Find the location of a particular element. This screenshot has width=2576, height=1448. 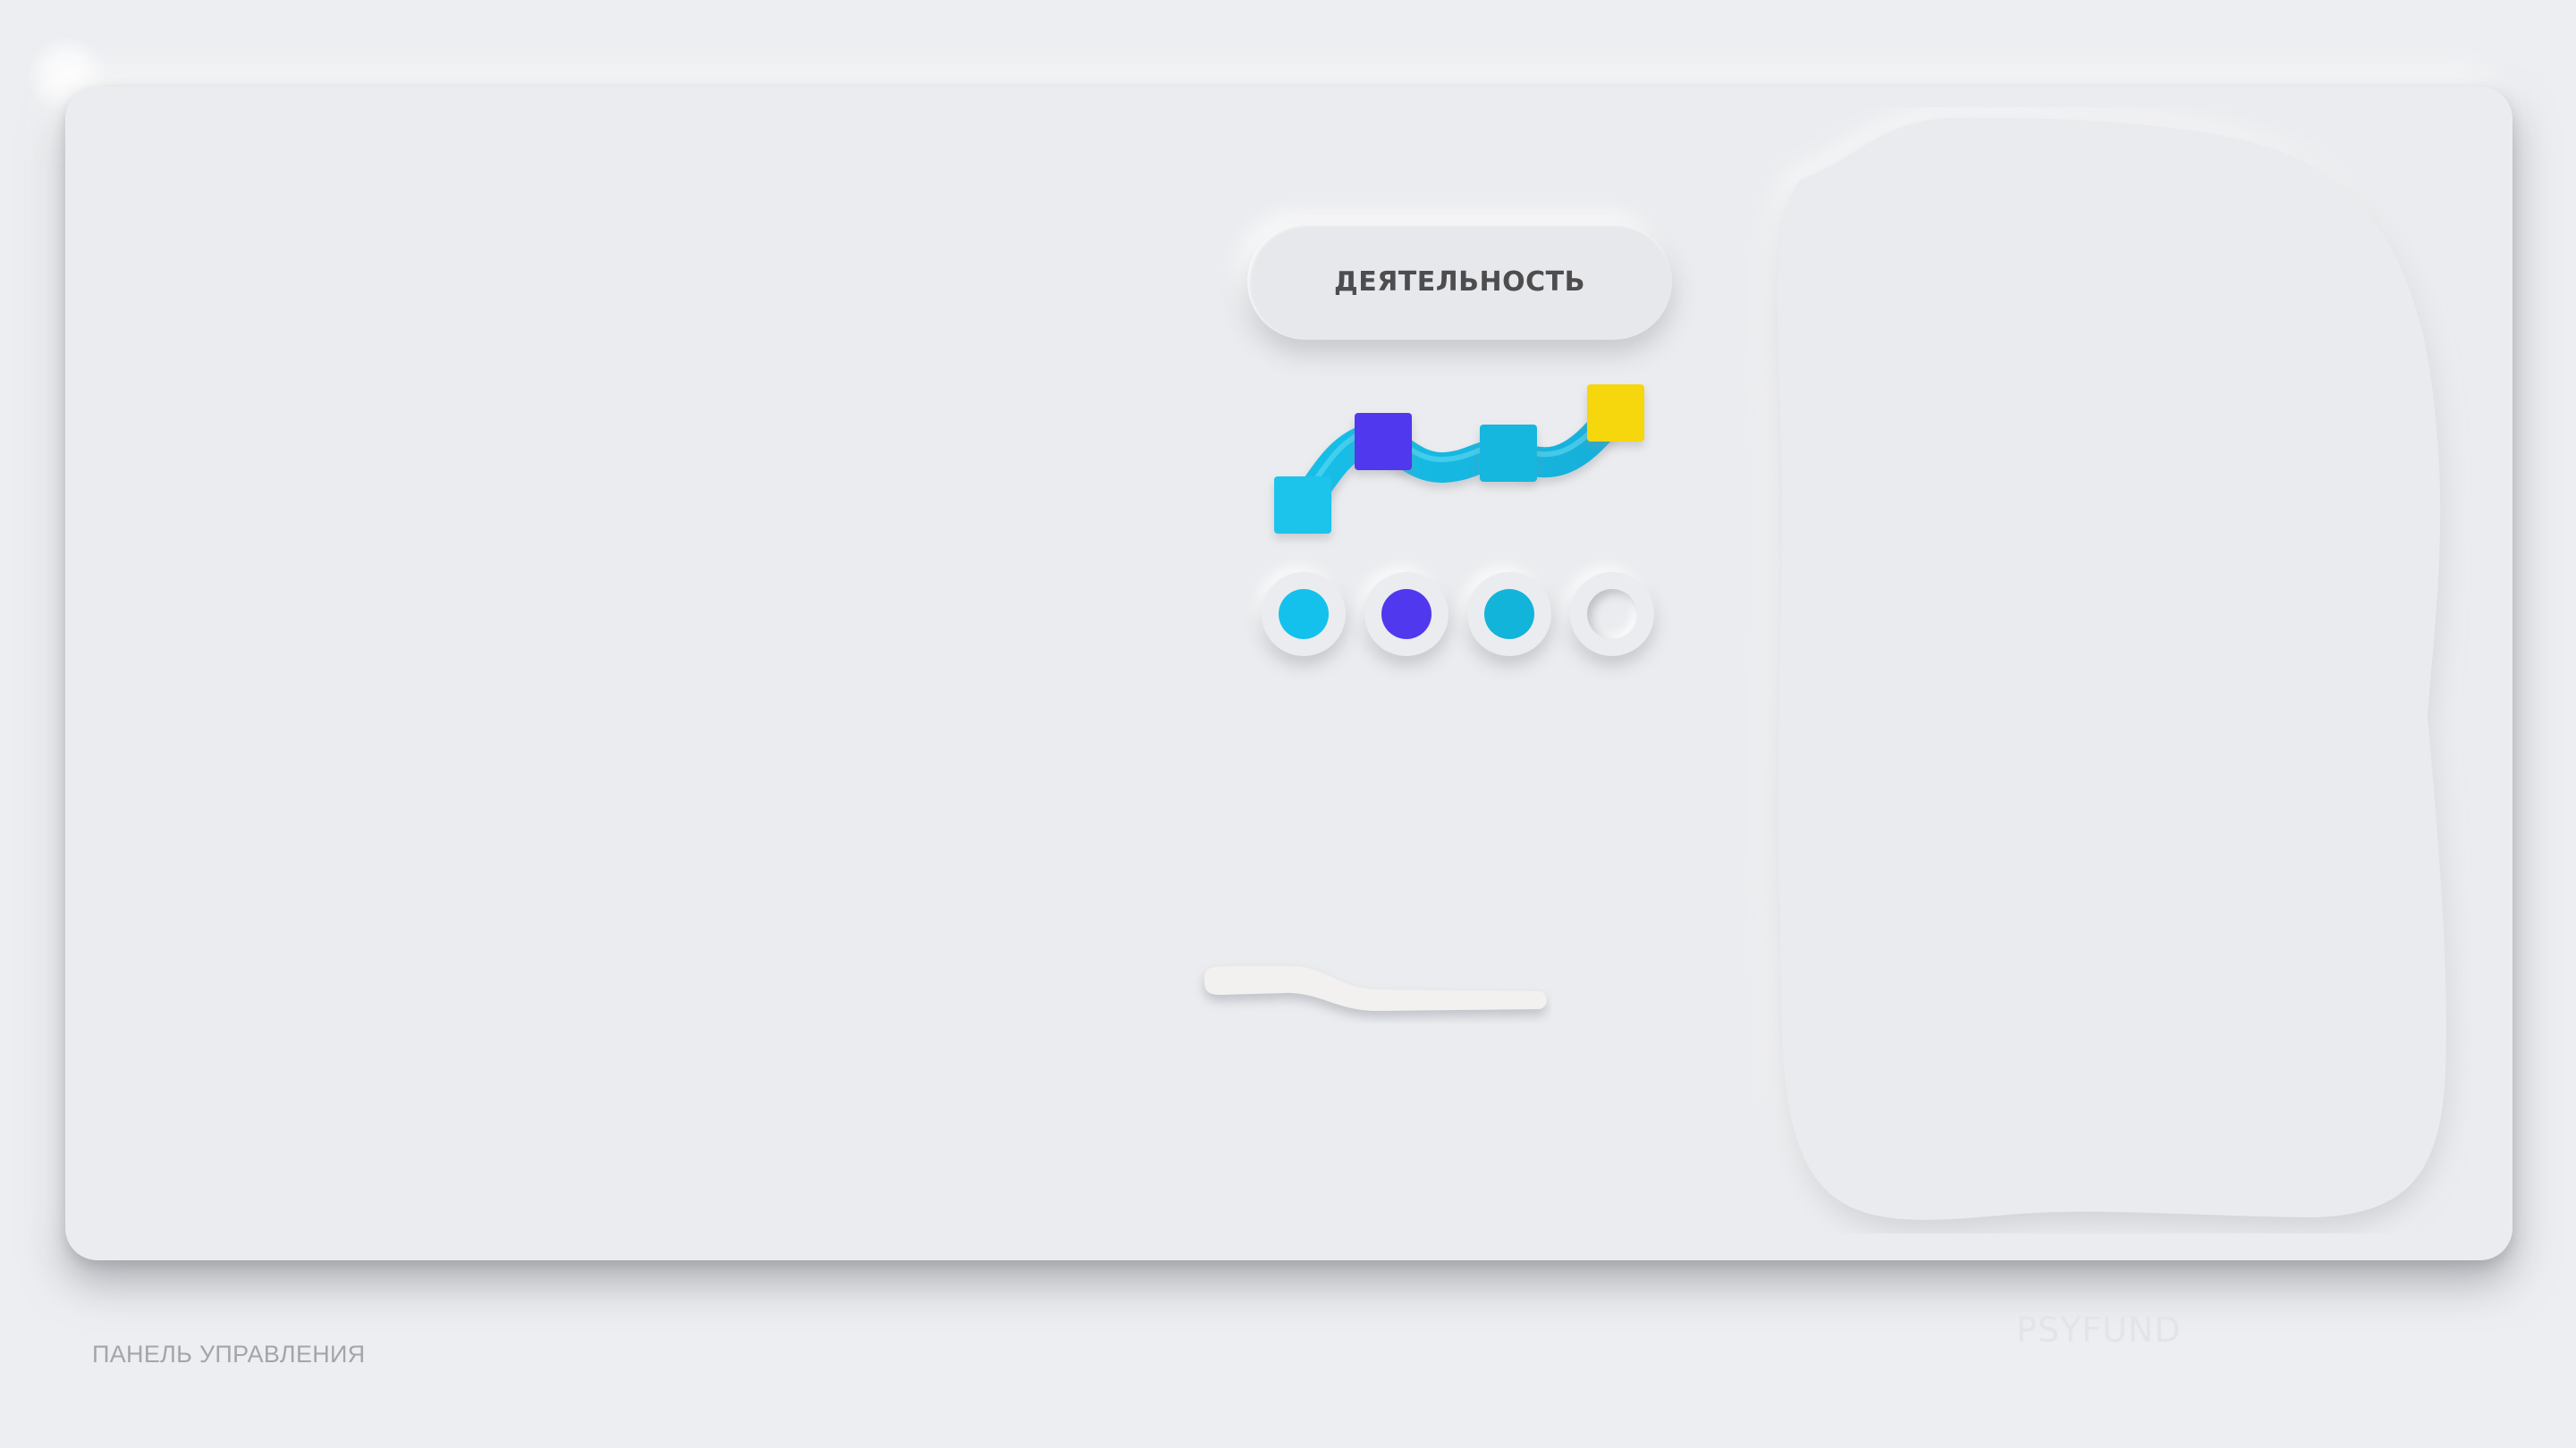

activity-button: ДЕЯТЕЛЬНОСТЬ is located at coordinates (1459, 281).